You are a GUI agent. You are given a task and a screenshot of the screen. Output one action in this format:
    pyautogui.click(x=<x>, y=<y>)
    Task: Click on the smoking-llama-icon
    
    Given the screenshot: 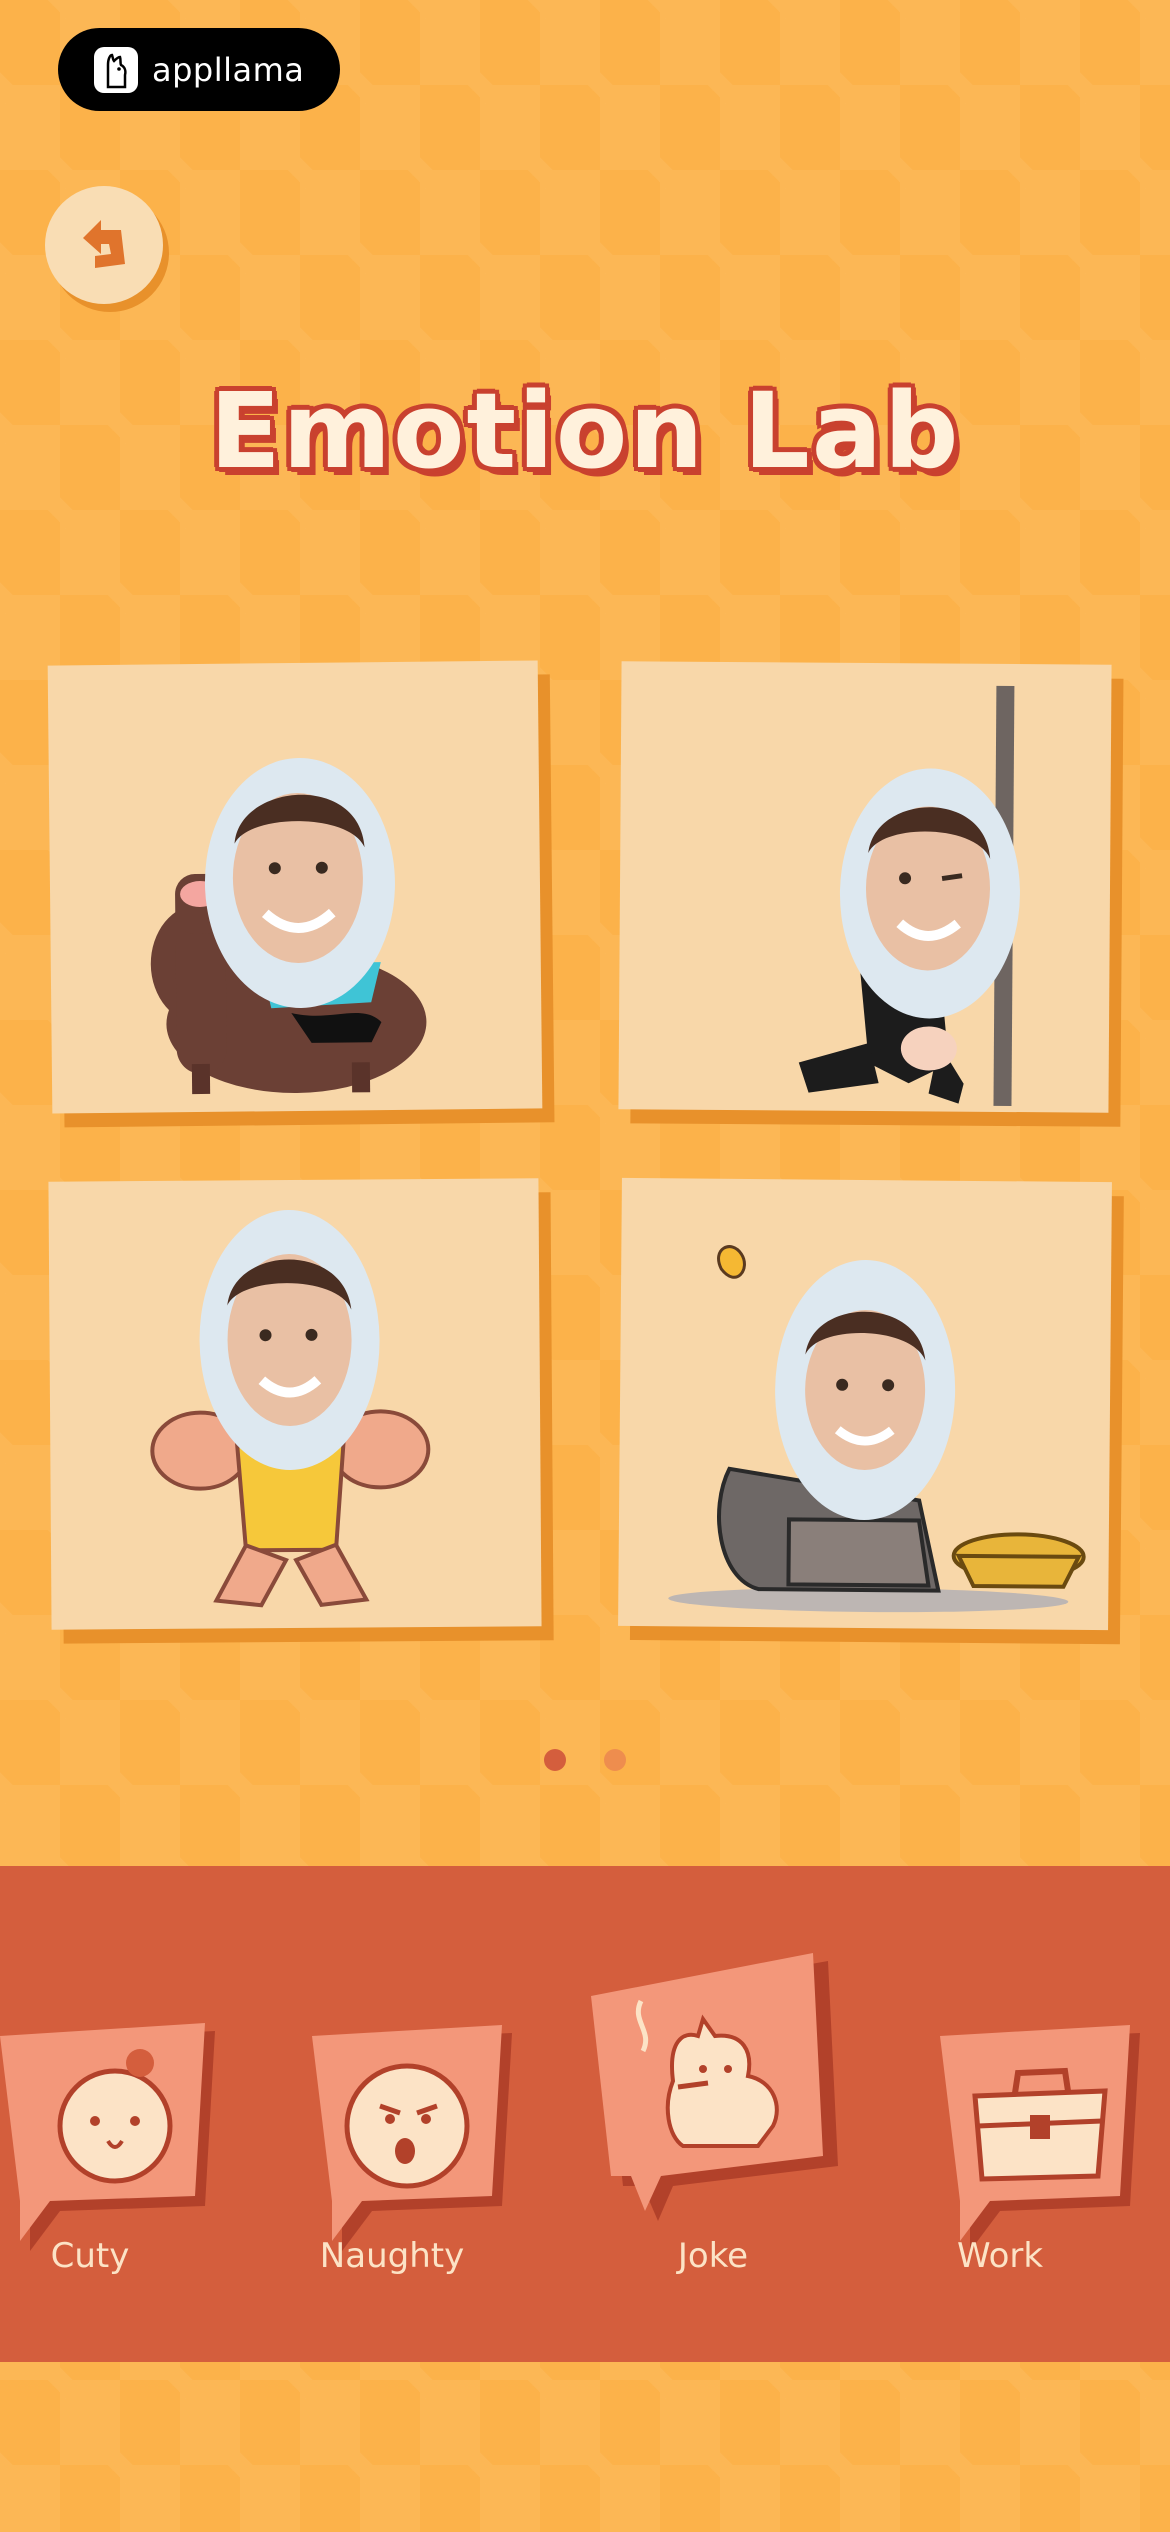 What is the action you would take?
    pyautogui.click(x=714, y=2087)
    